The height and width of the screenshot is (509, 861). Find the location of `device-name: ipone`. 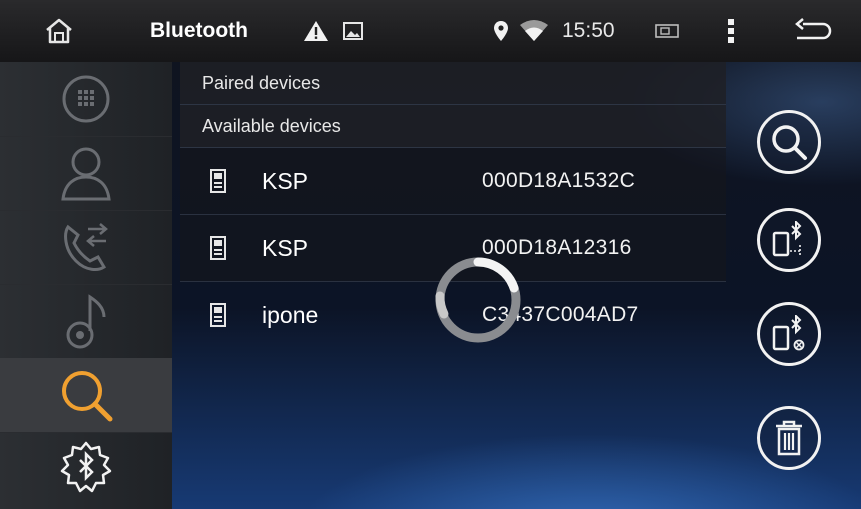

device-name: ipone is located at coordinates (290, 314).